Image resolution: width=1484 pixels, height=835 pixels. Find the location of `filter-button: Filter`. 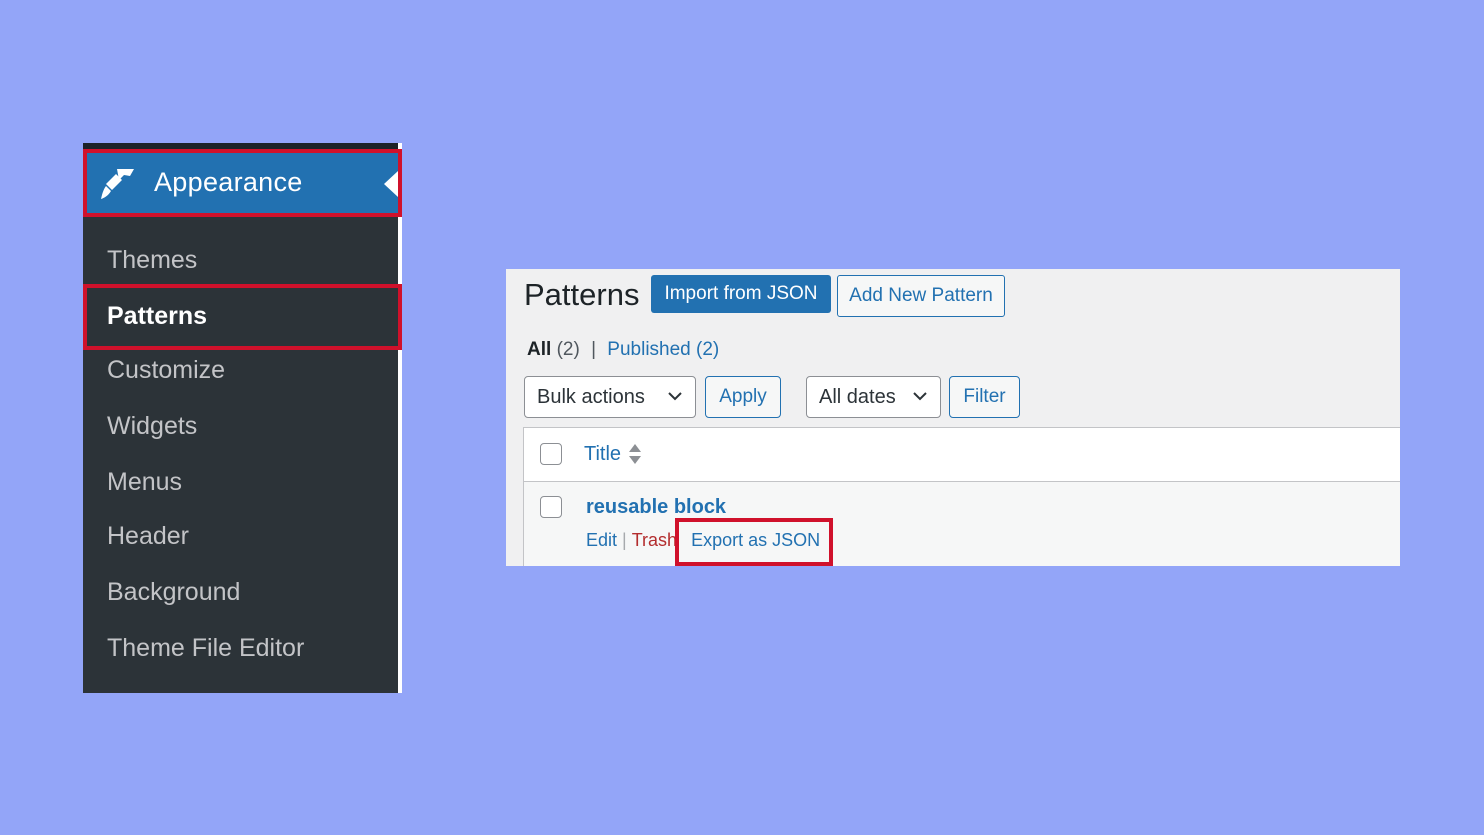

filter-button: Filter is located at coordinates (984, 397).